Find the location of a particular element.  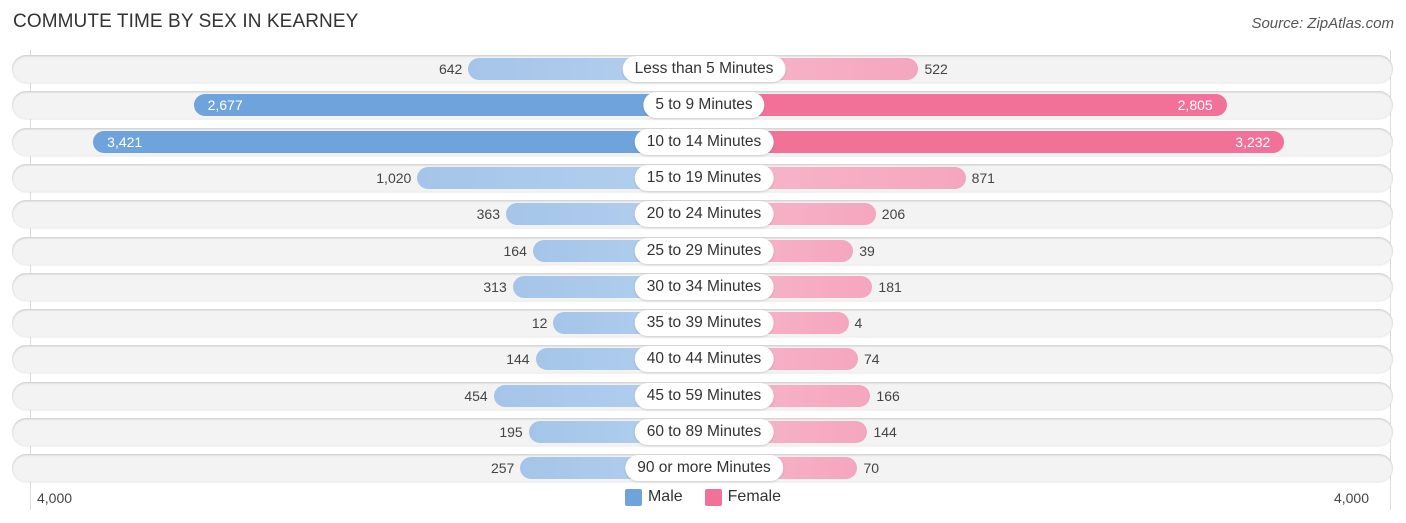

value-label-female: 166 is located at coordinates (888, 395).